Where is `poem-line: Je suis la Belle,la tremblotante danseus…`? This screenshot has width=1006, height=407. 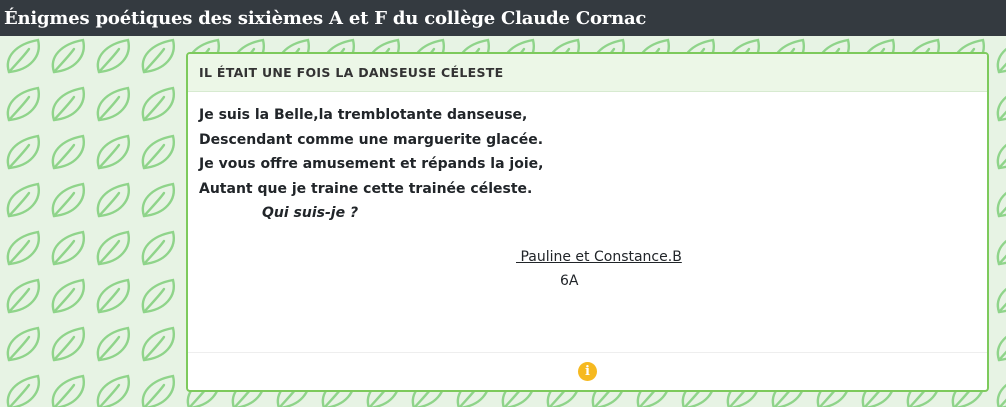
poem-line: Je suis la Belle,la tremblotante danseus… is located at coordinates (363, 115).